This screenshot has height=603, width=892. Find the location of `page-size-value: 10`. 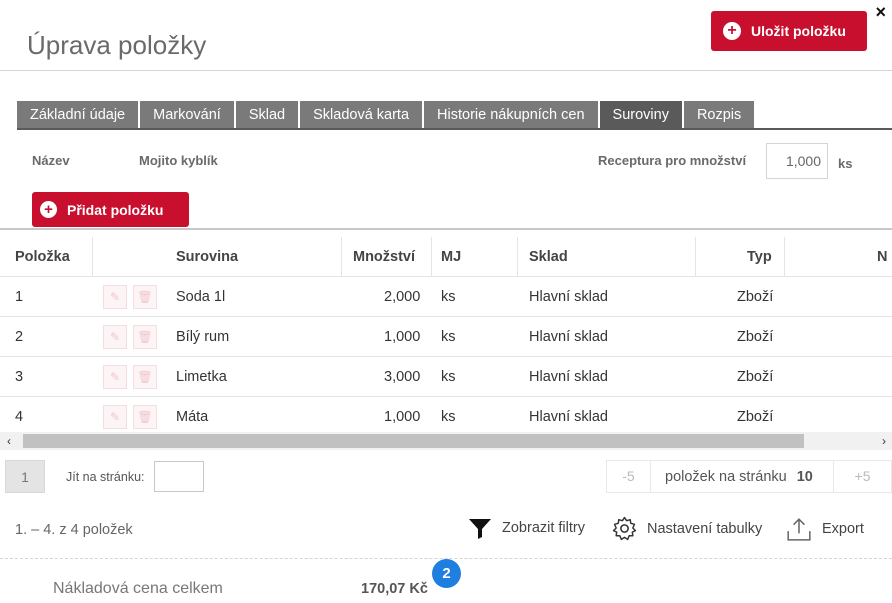

page-size-value: 10 is located at coordinates (804, 476).